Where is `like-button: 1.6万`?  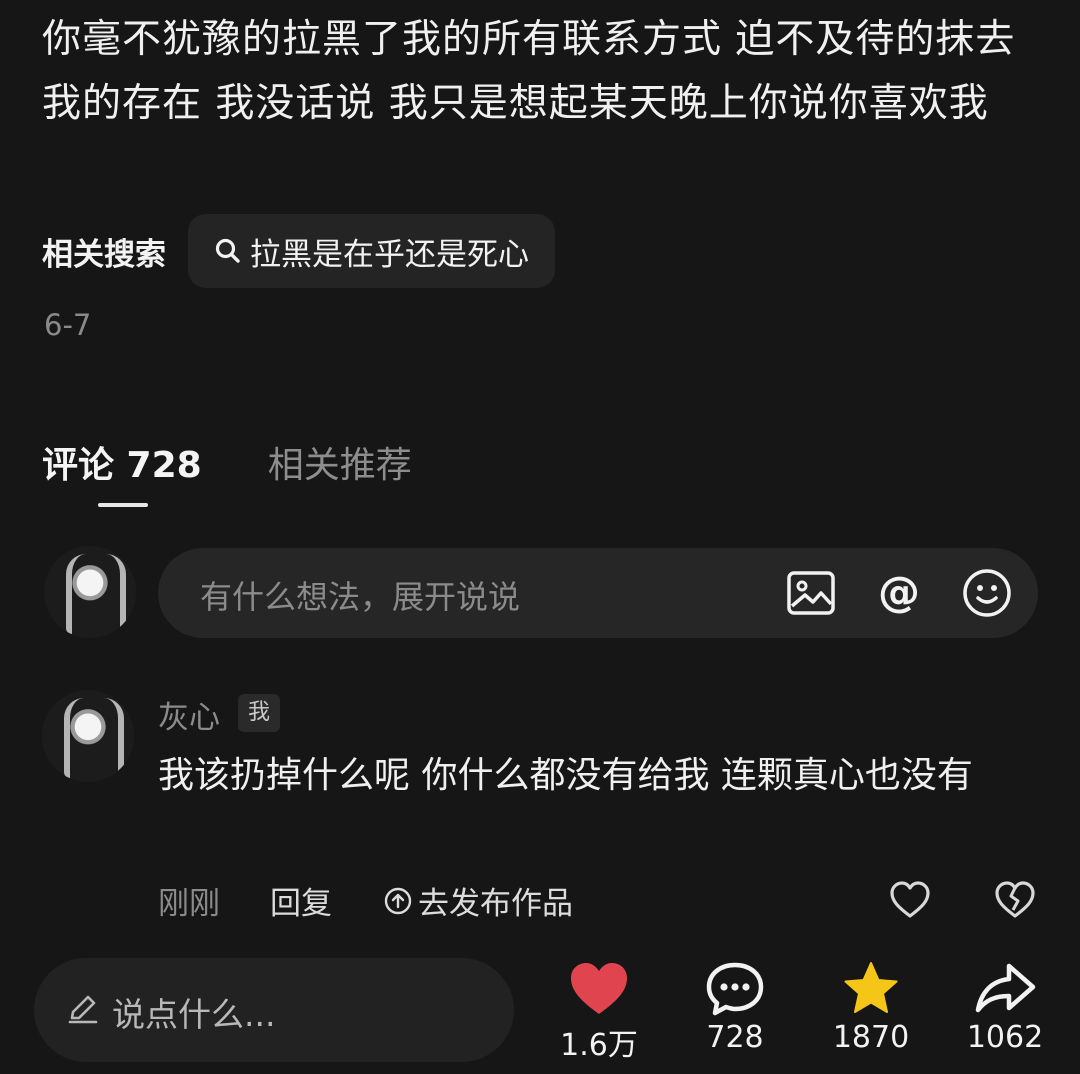 like-button: 1.6万 is located at coordinates (599, 1012).